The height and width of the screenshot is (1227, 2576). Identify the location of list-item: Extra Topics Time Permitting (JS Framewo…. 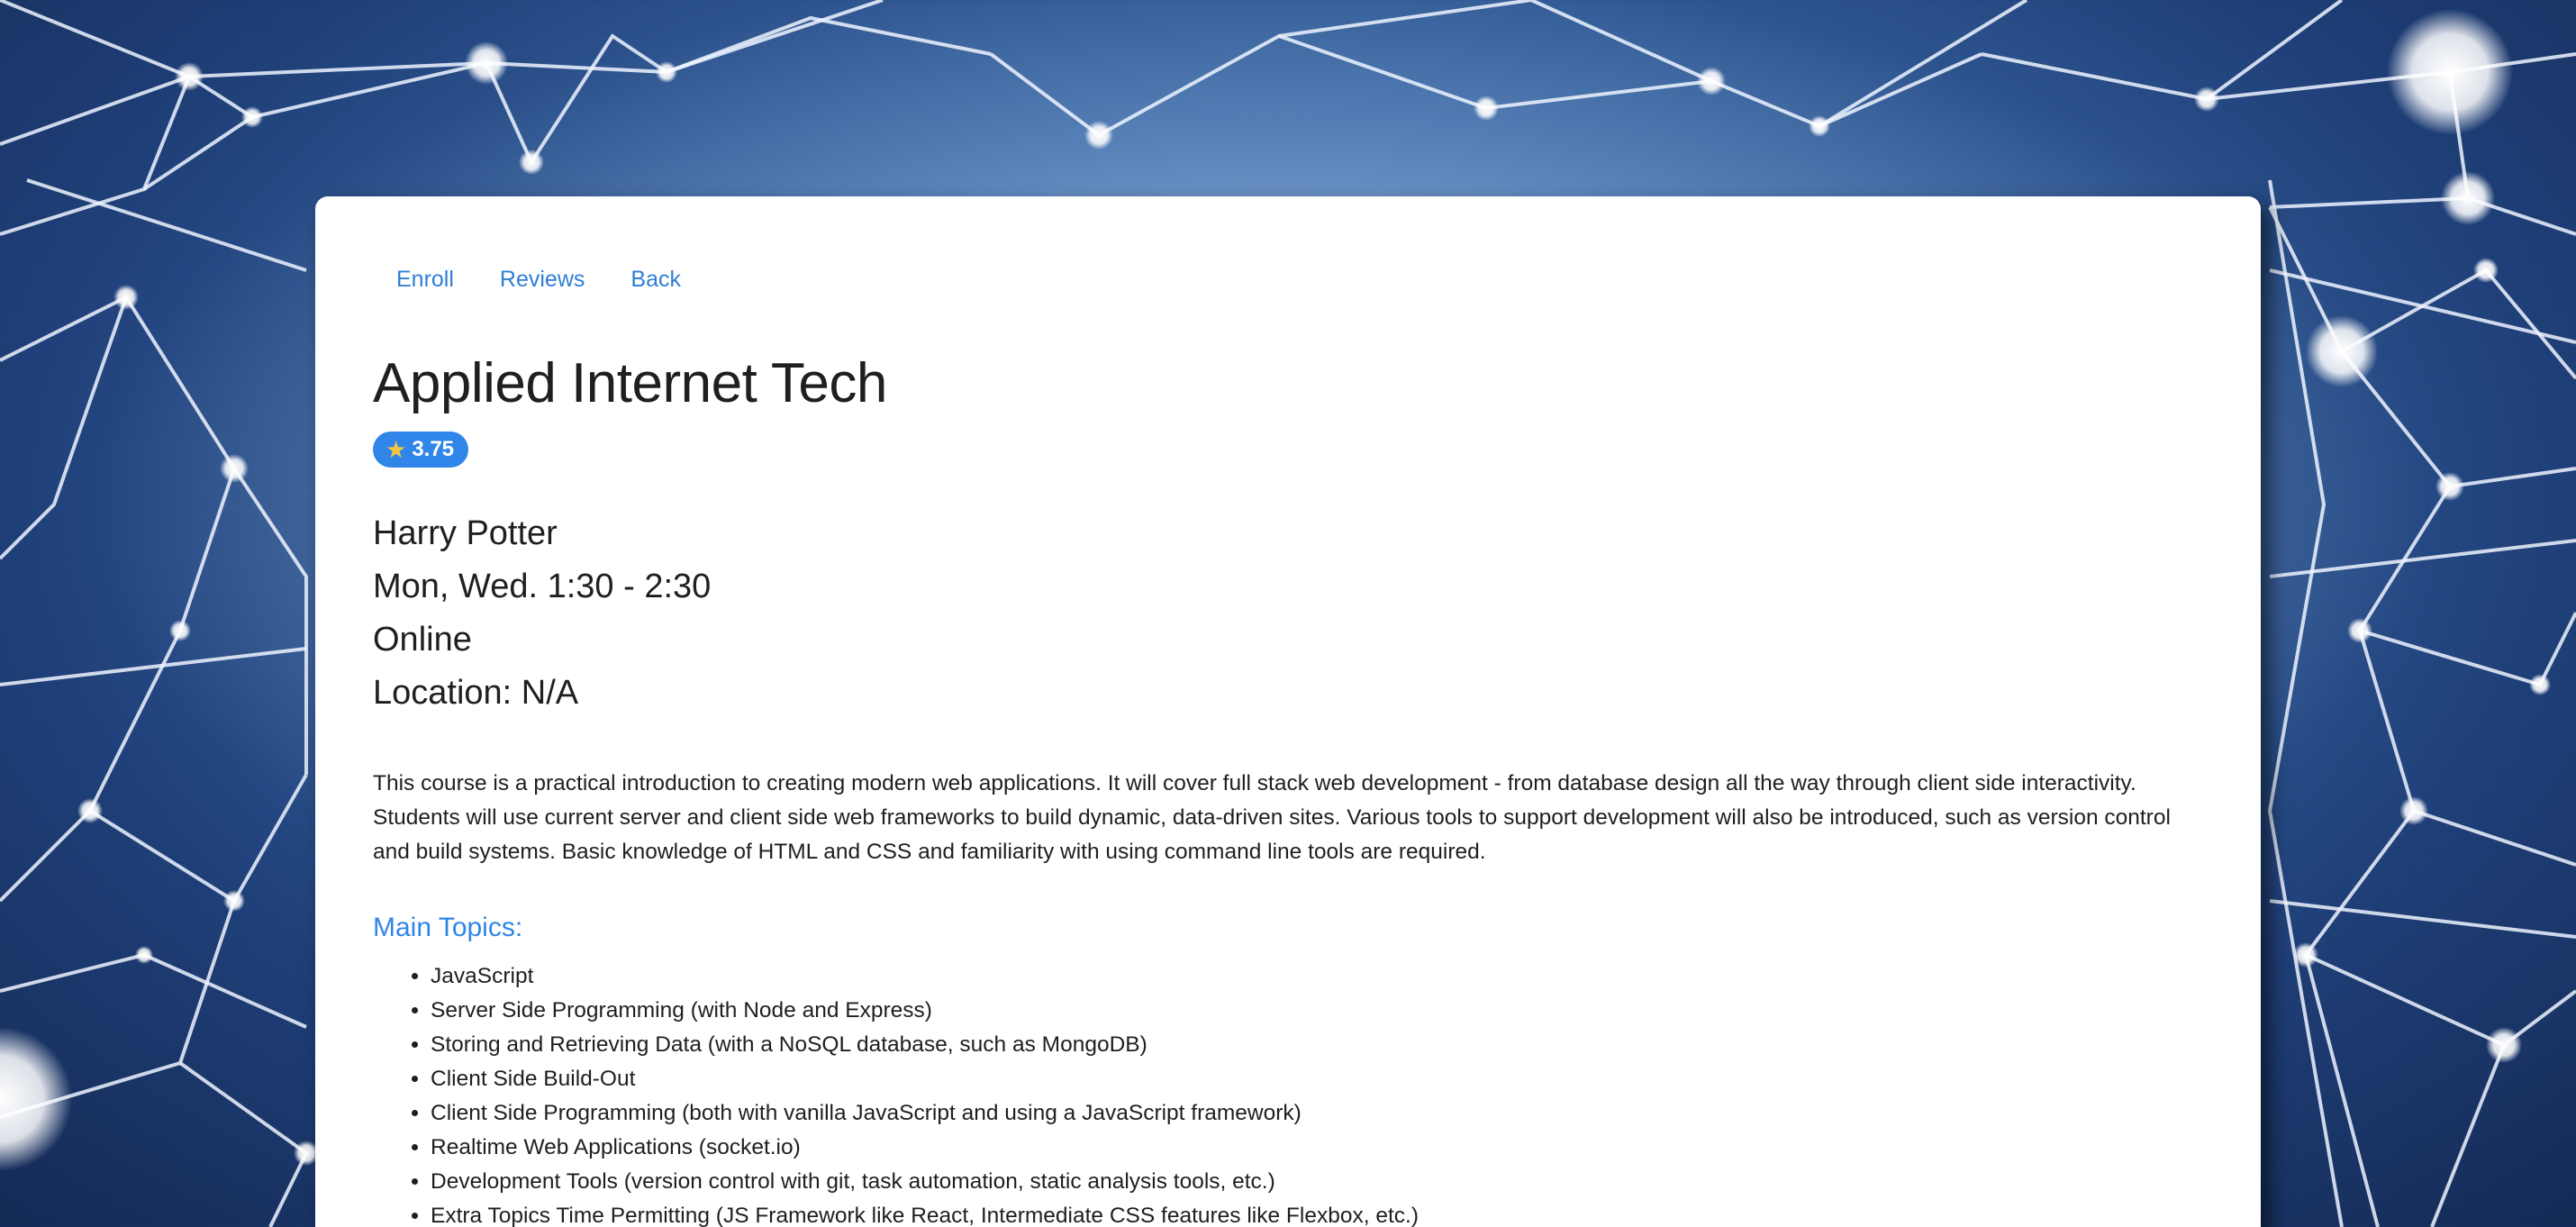
(1317, 1213).